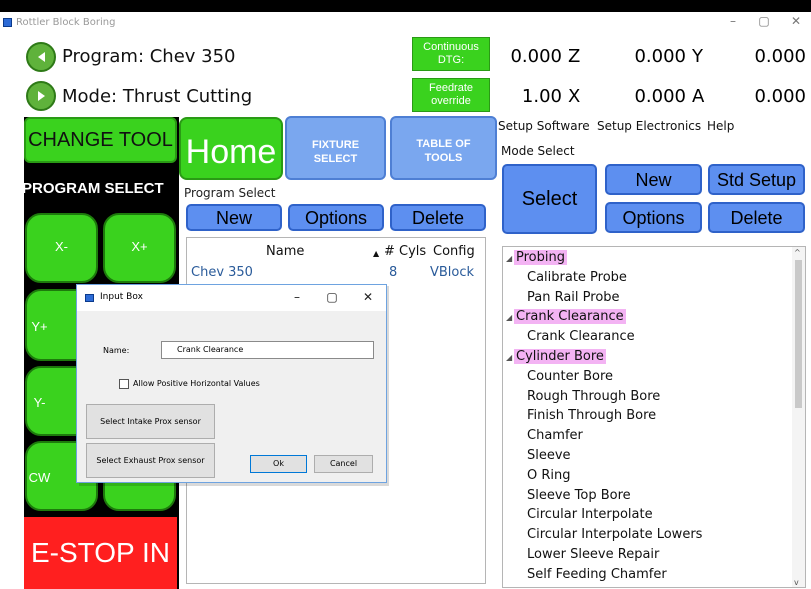 The height and width of the screenshot is (589, 811). I want to click on mode-select-label: Mode Select, so click(538, 151).